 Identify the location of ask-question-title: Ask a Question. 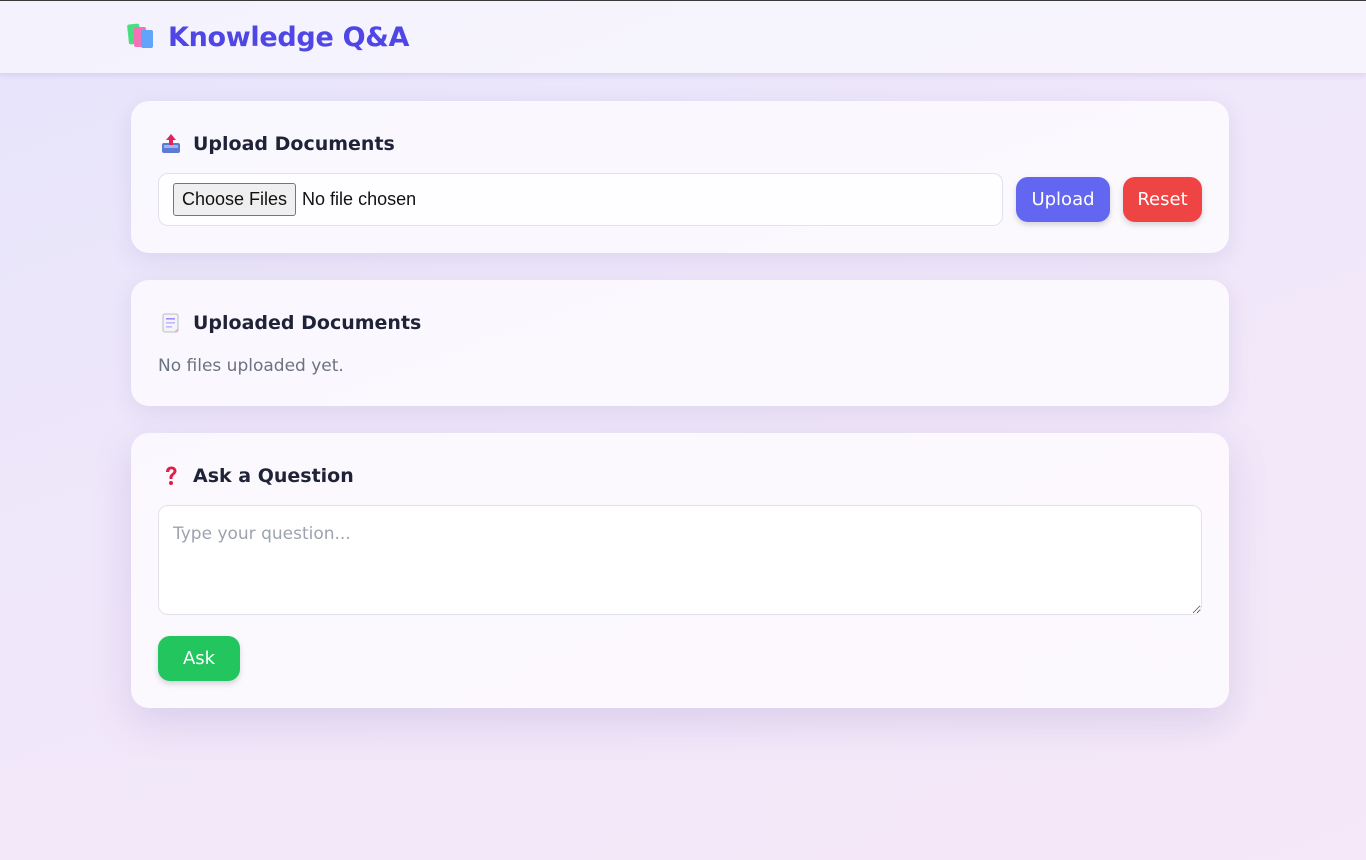
(273, 476).